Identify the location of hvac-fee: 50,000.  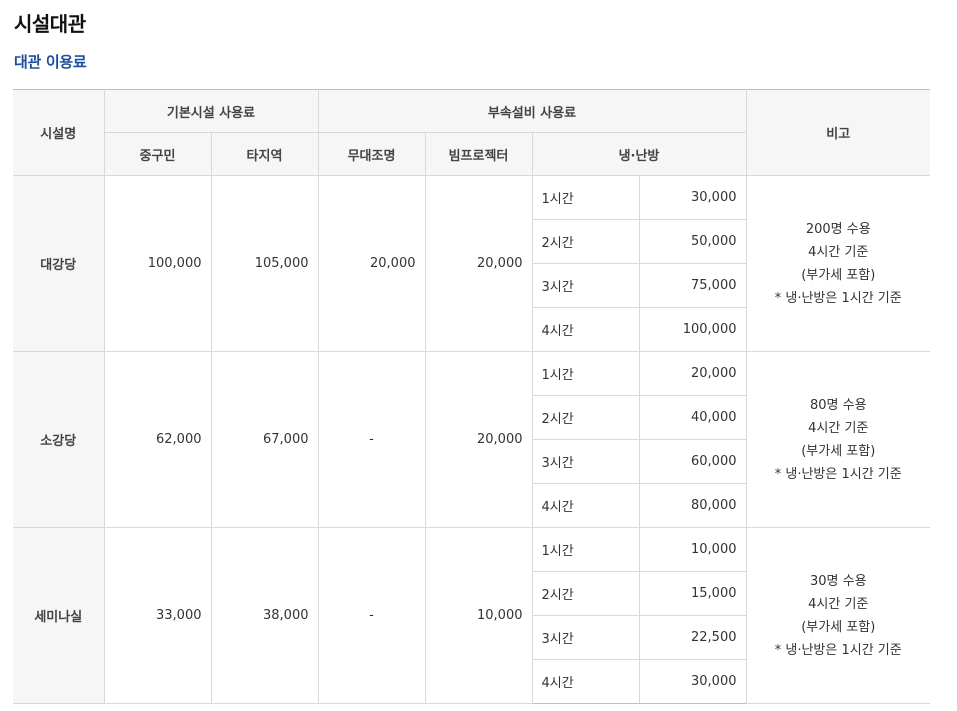
(692, 241).